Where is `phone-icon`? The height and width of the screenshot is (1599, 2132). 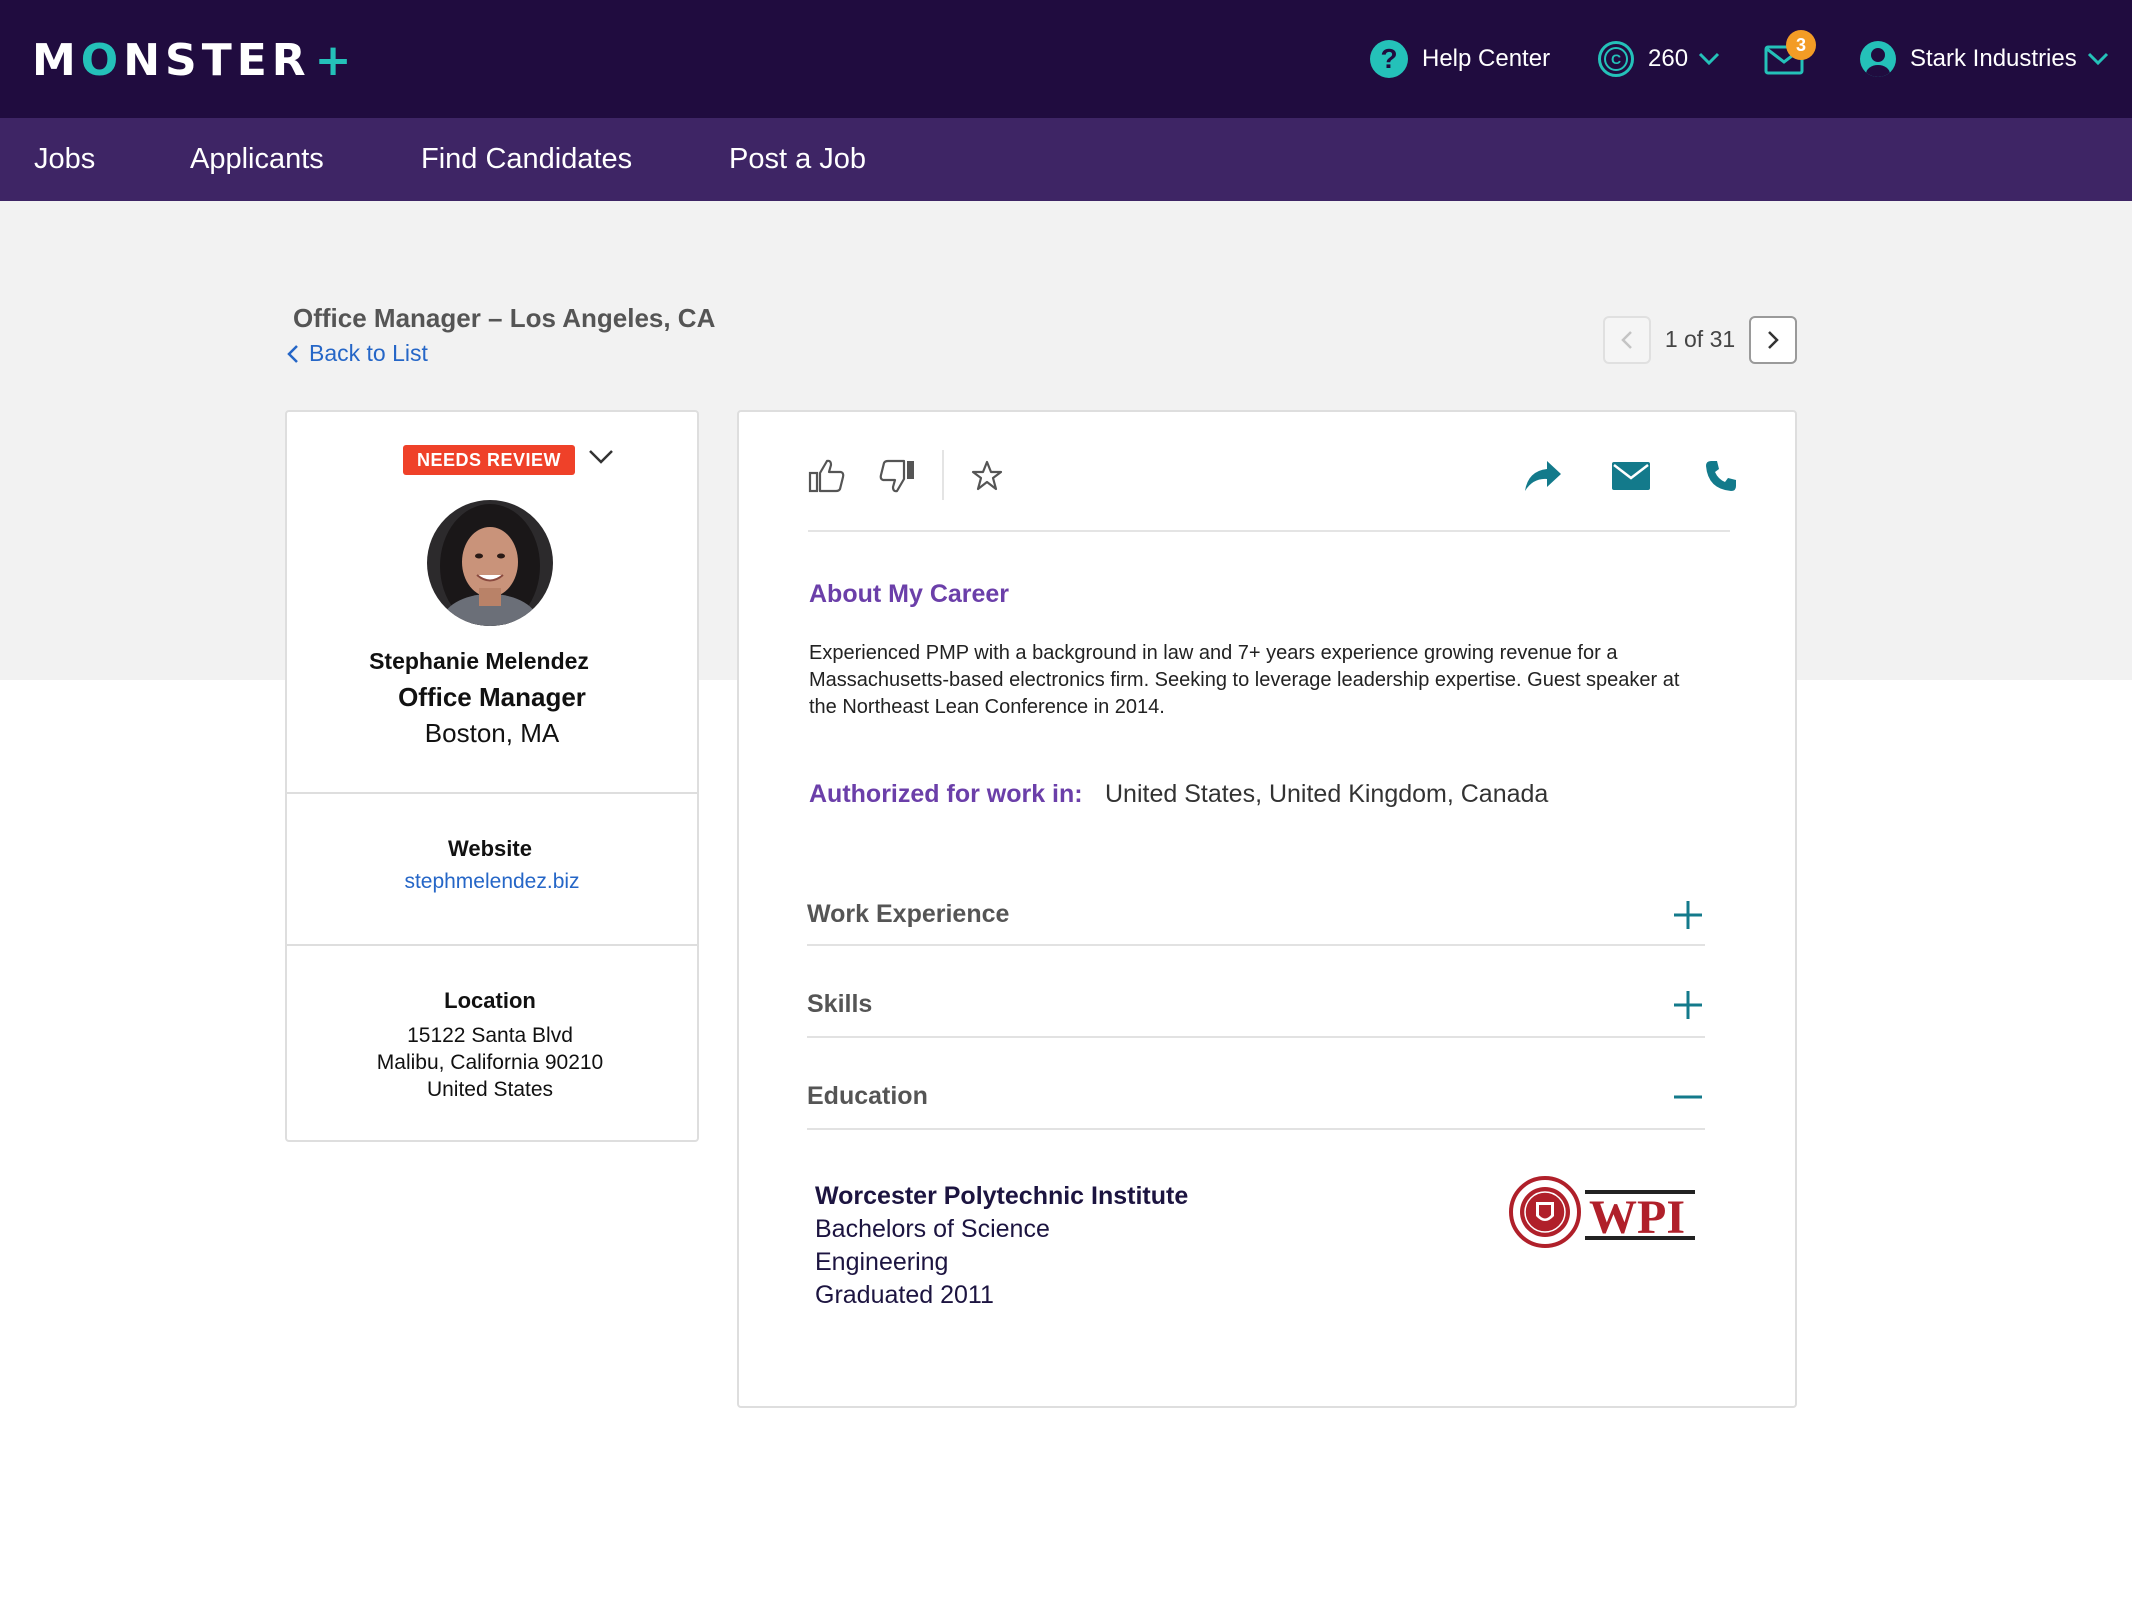 phone-icon is located at coordinates (1721, 476).